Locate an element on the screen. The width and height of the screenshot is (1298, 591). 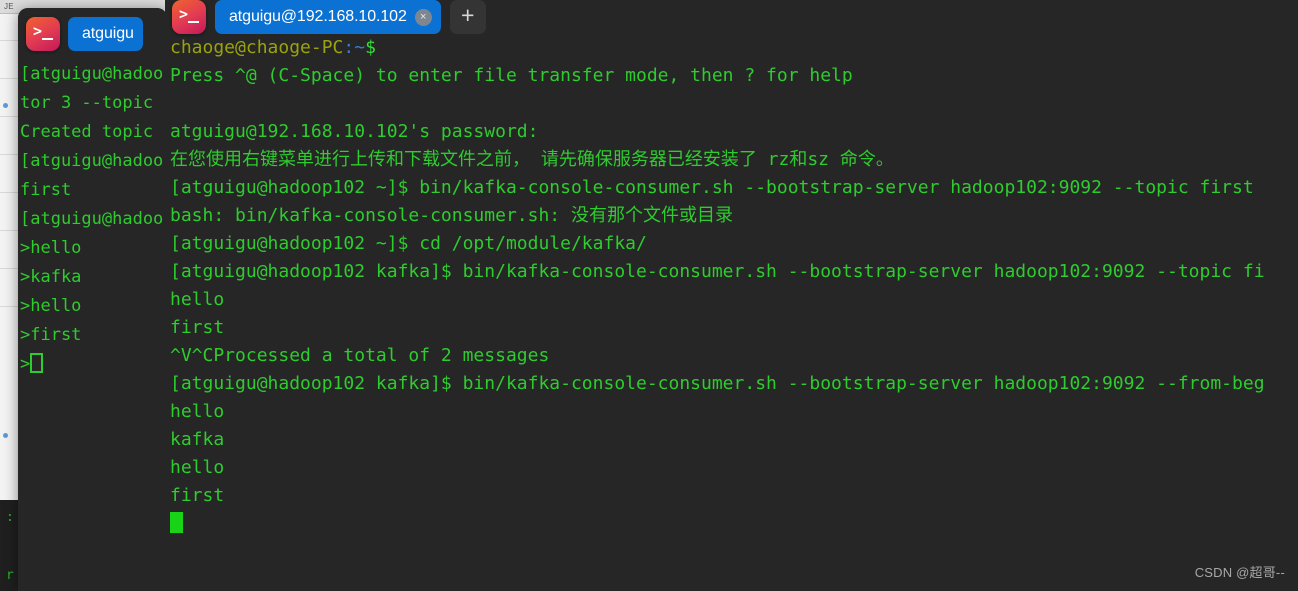
left-terminal-tab: atguigu is located at coordinates (105, 34).